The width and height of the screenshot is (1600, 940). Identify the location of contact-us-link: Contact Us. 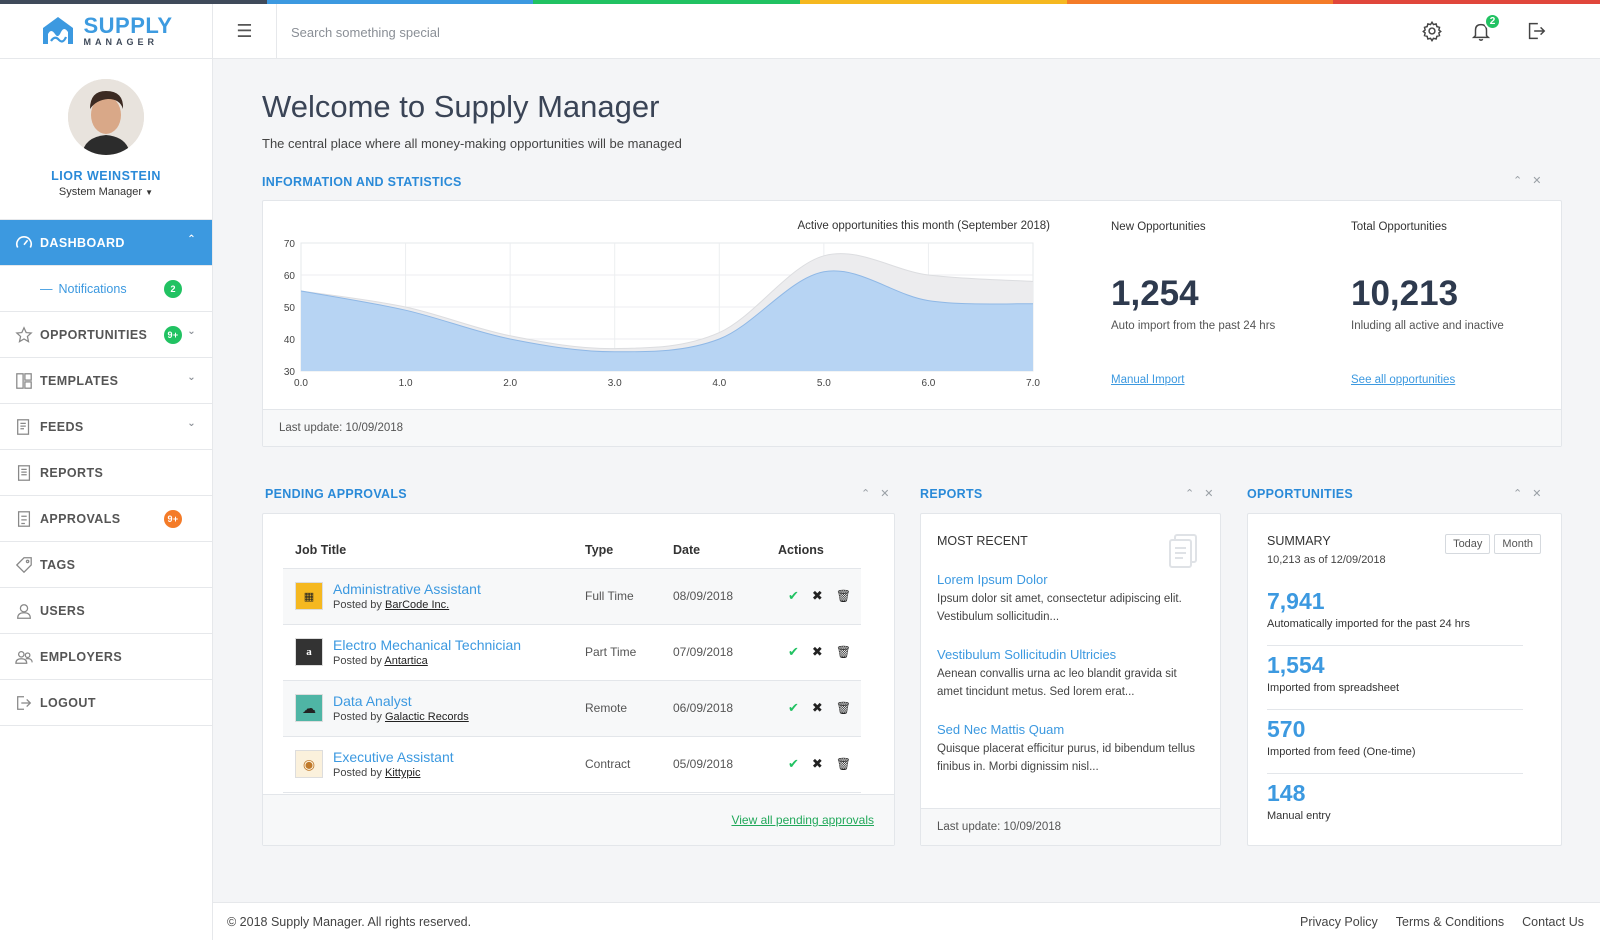
(1553, 922).